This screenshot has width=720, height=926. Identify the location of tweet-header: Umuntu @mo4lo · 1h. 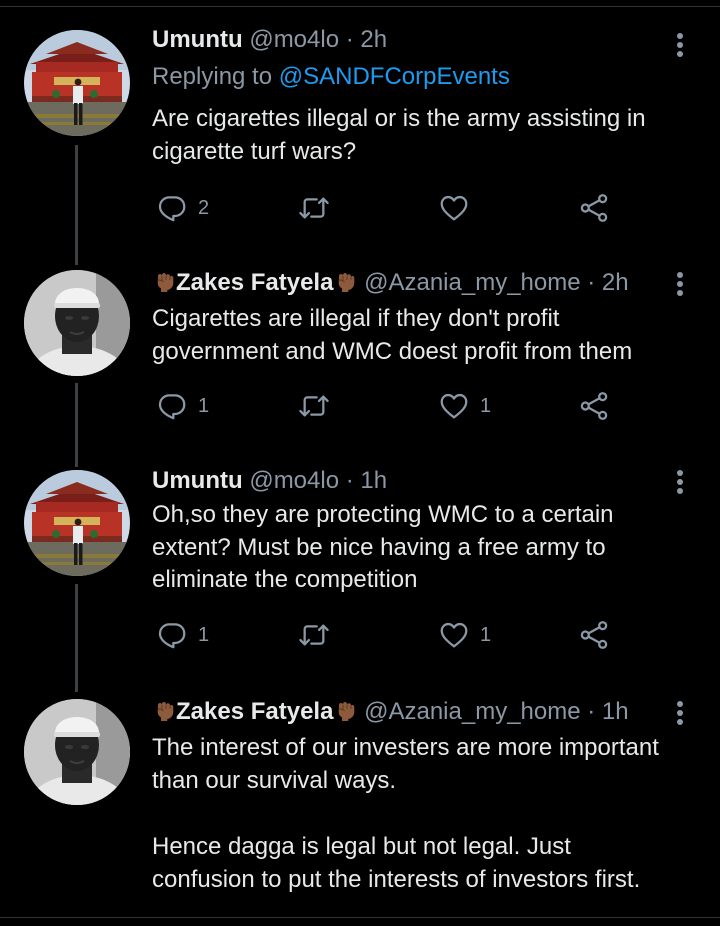
(269, 481).